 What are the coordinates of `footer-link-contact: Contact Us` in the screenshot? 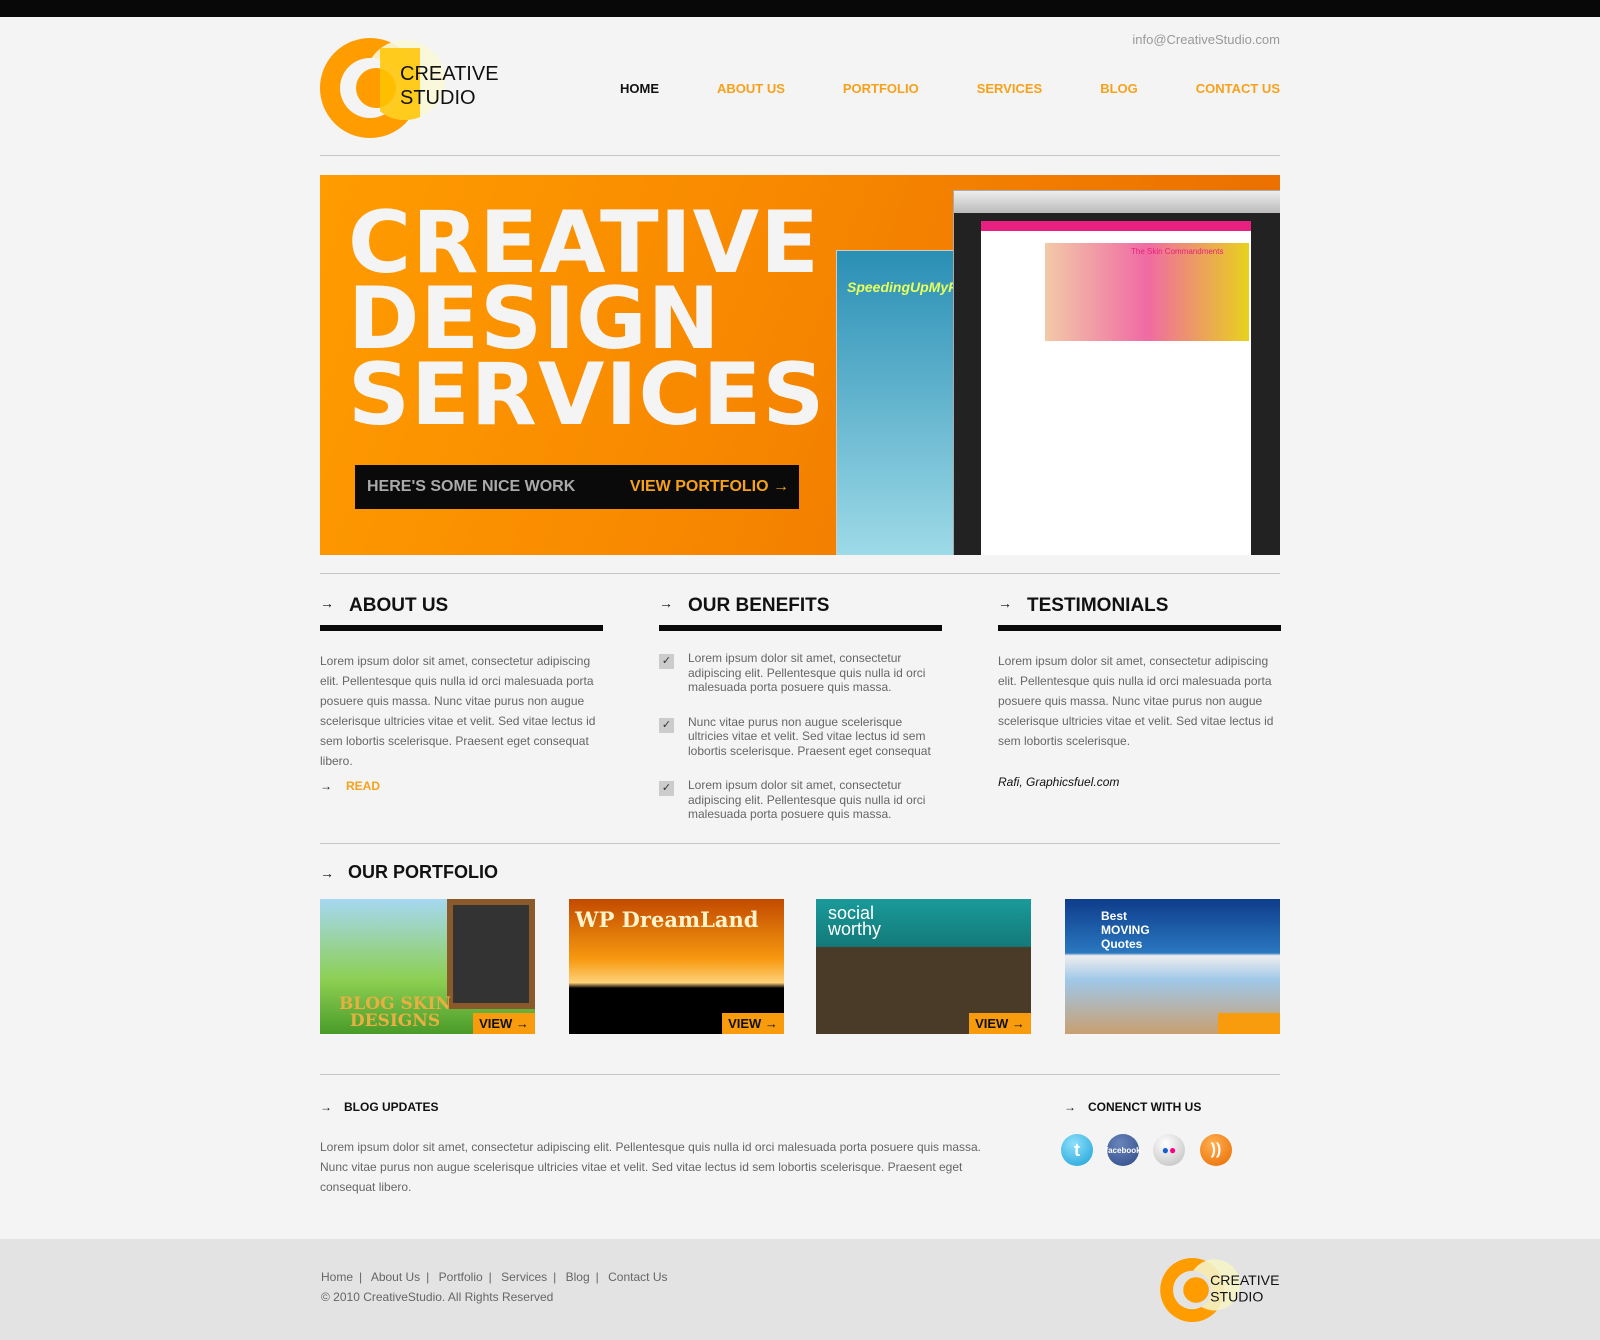 It's located at (637, 1277).